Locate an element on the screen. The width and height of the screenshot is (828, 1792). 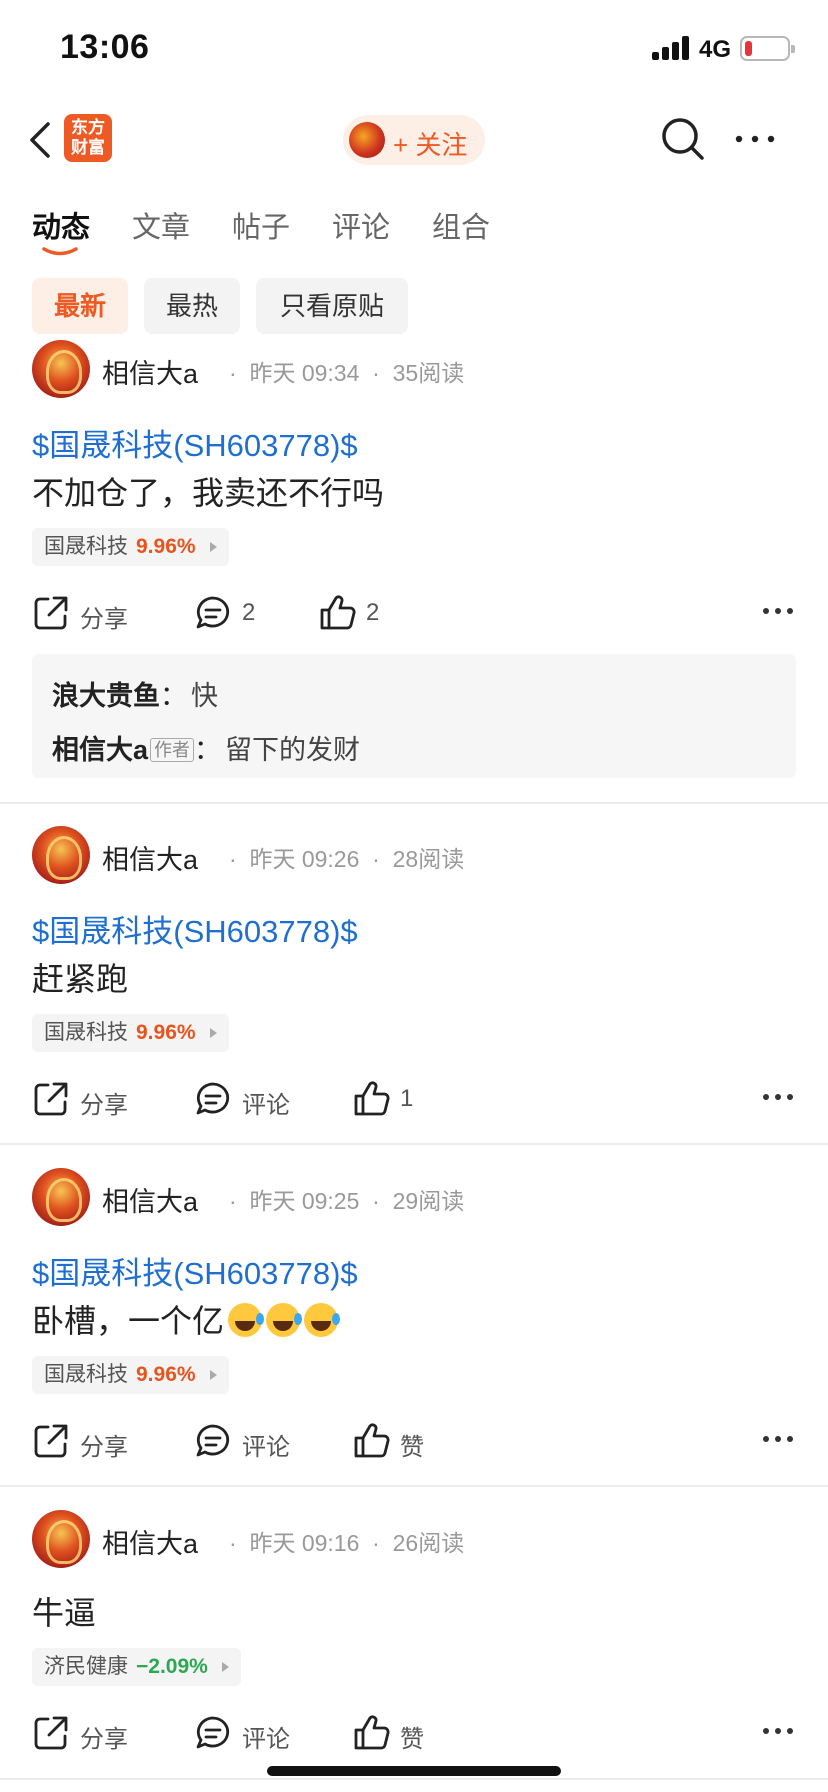
thumbs-up-icon is located at coordinates (338, 612).